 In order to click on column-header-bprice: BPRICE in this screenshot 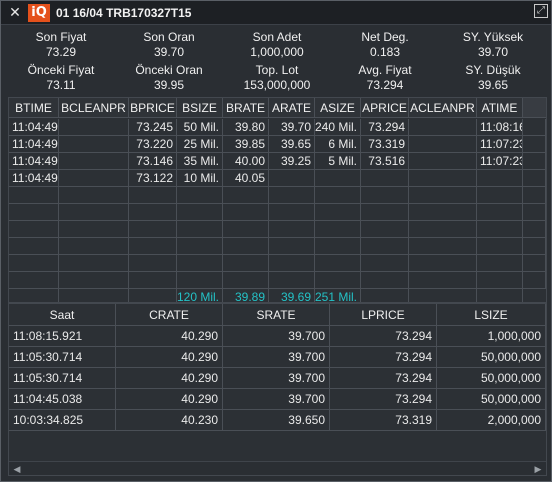, I will do `click(153, 108)`.